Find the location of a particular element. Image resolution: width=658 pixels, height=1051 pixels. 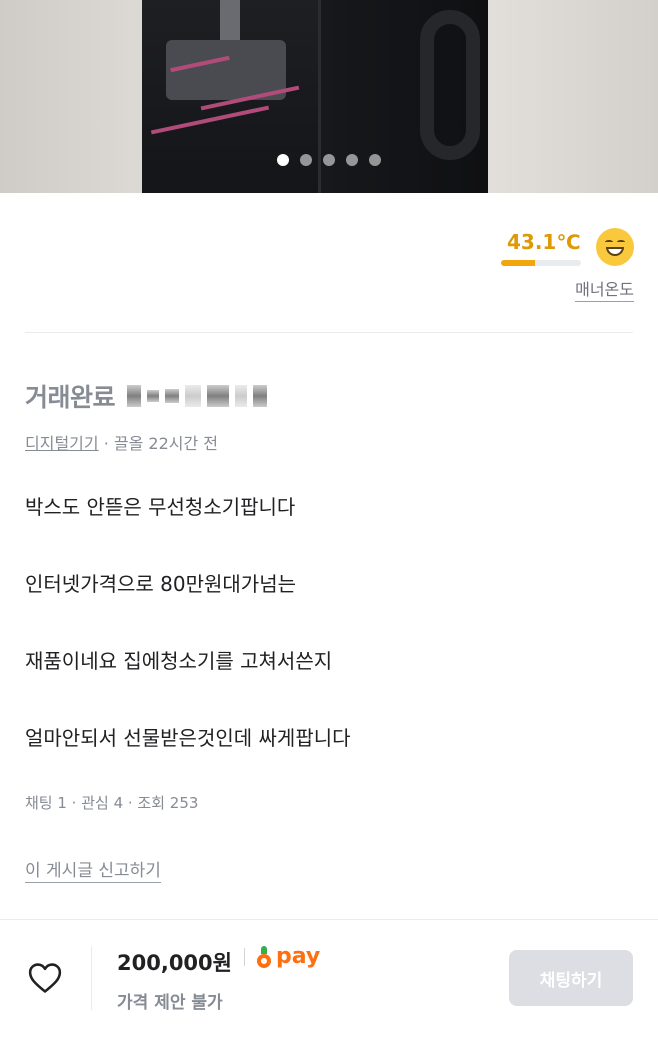

manner-temperature-label: 매너온도 is located at coordinates (604, 289).